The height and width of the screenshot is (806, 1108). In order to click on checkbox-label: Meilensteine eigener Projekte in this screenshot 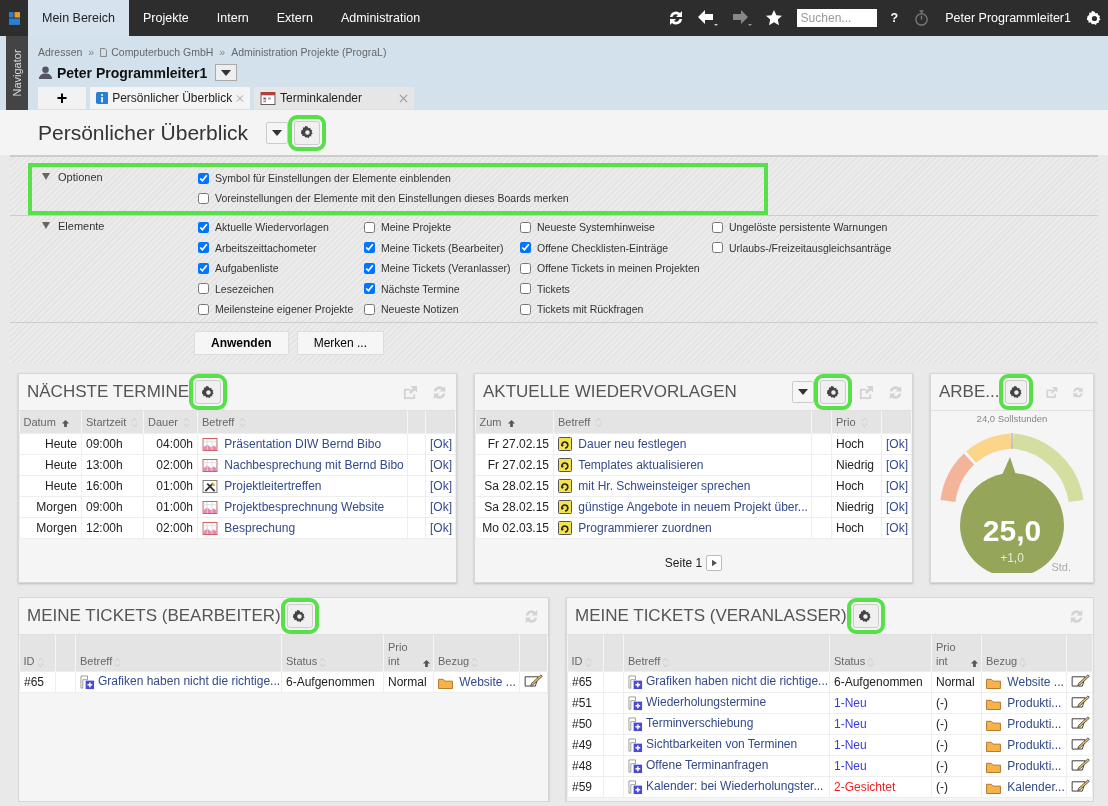, I will do `click(284, 309)`.